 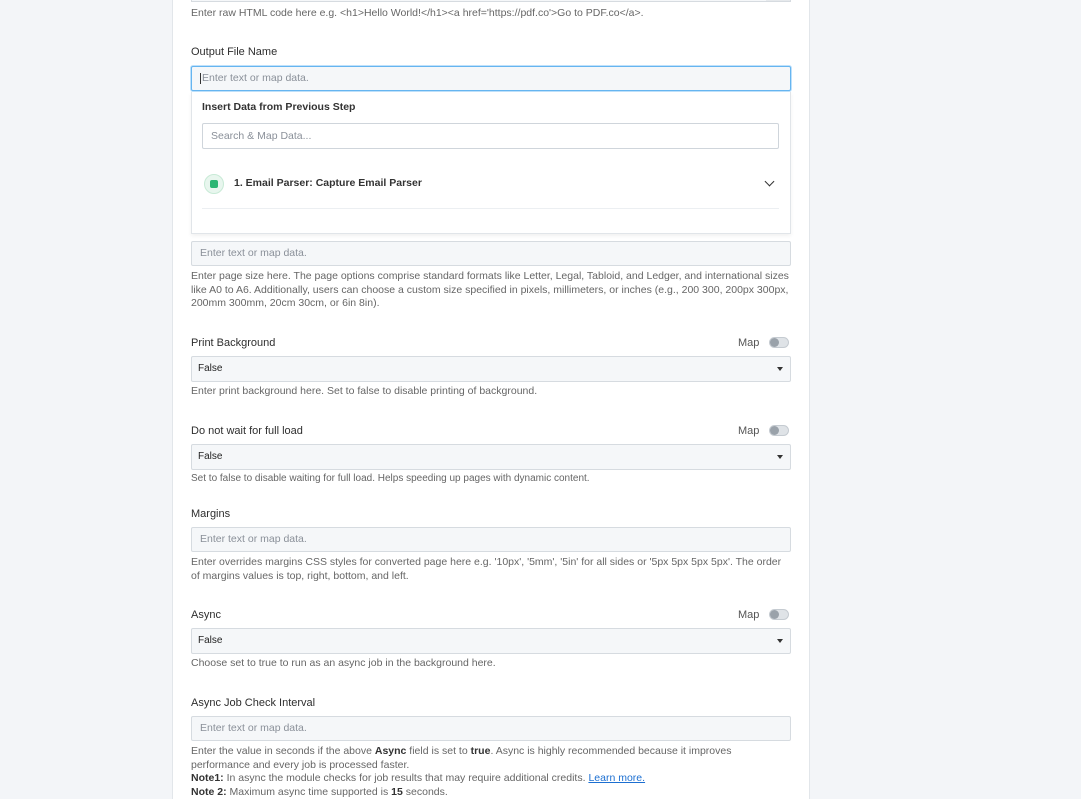 What do you see at coordinates (438, 751) in the screenshot?
I see `help-text: field is set to` at bounding box center [438, 751].